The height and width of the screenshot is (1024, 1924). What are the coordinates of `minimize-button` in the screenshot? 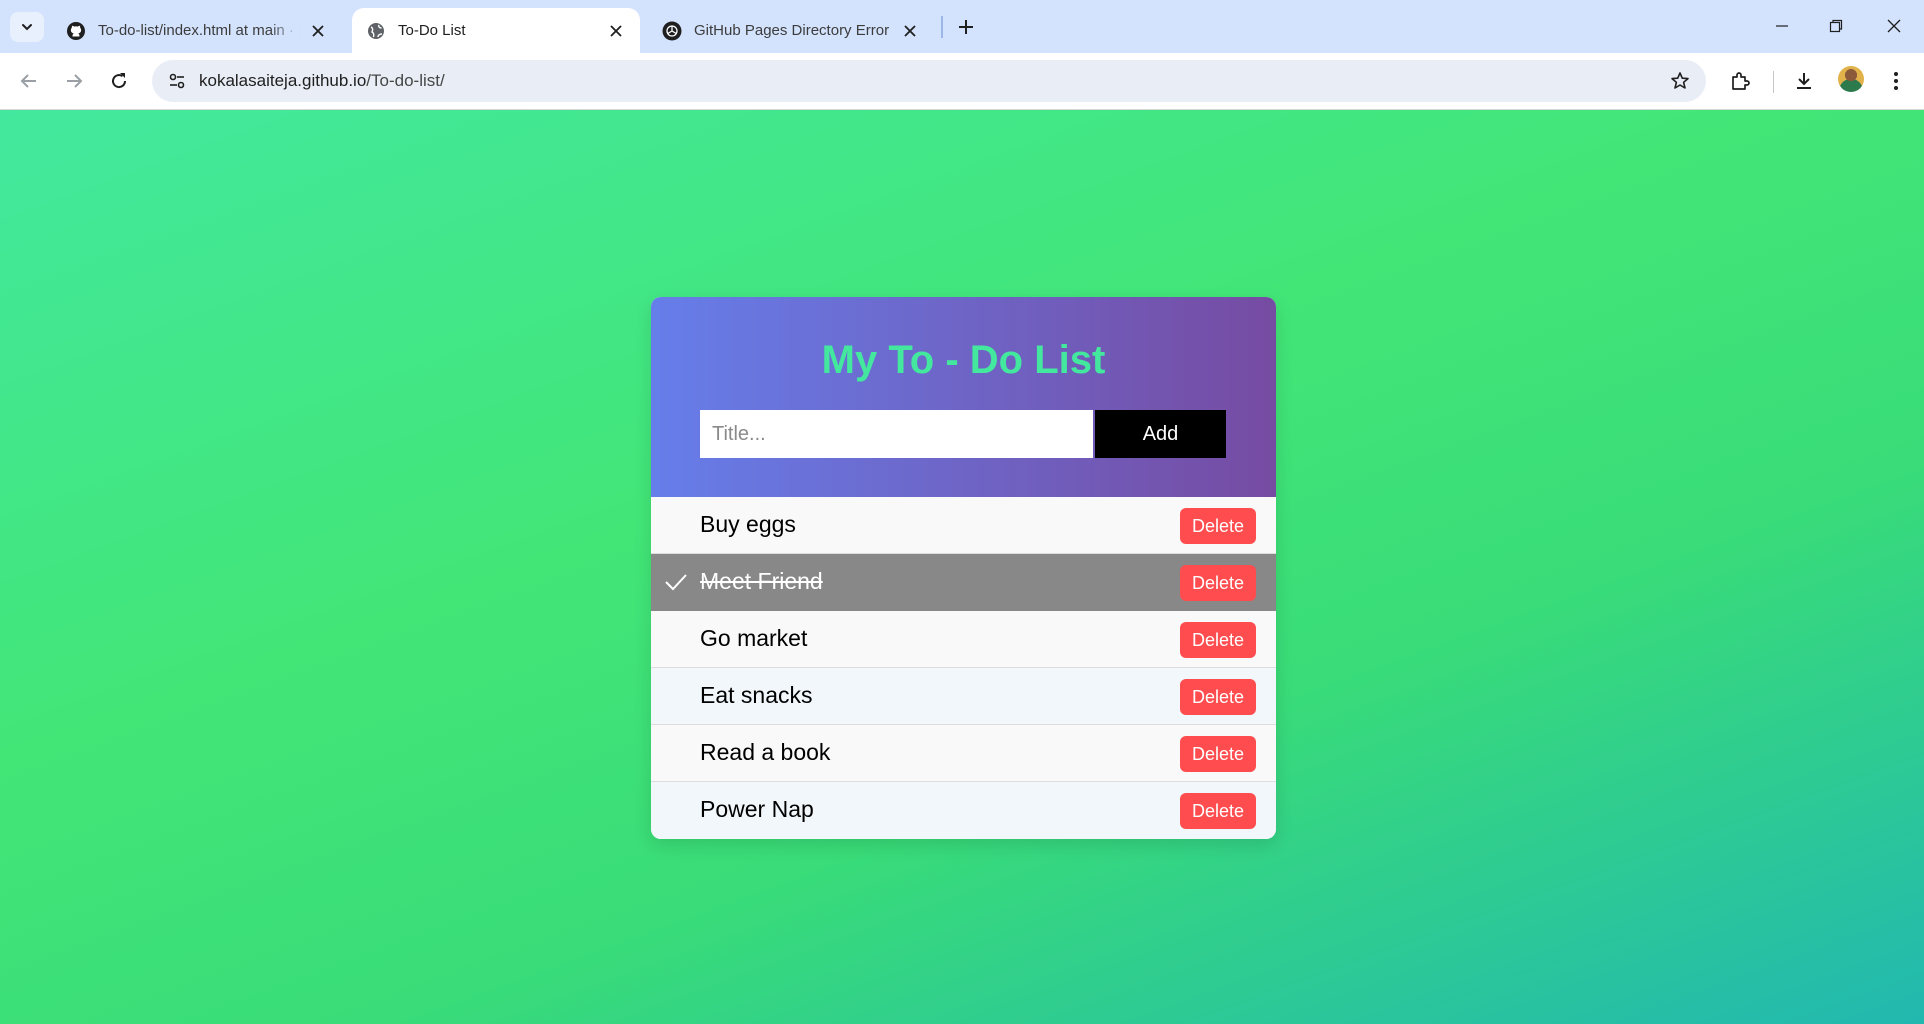 It's located at (1782, 26).